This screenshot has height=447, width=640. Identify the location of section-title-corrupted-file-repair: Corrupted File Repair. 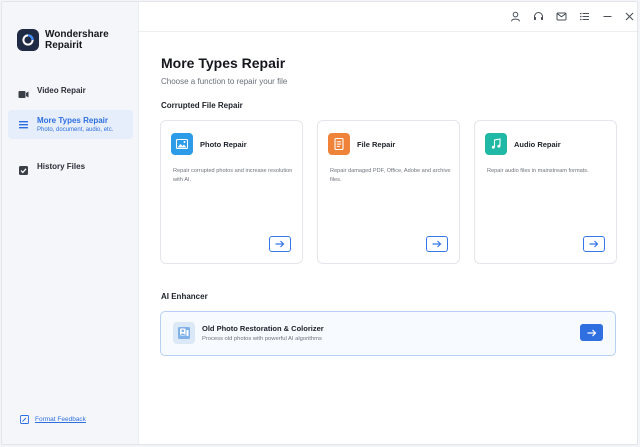
(202, 105).